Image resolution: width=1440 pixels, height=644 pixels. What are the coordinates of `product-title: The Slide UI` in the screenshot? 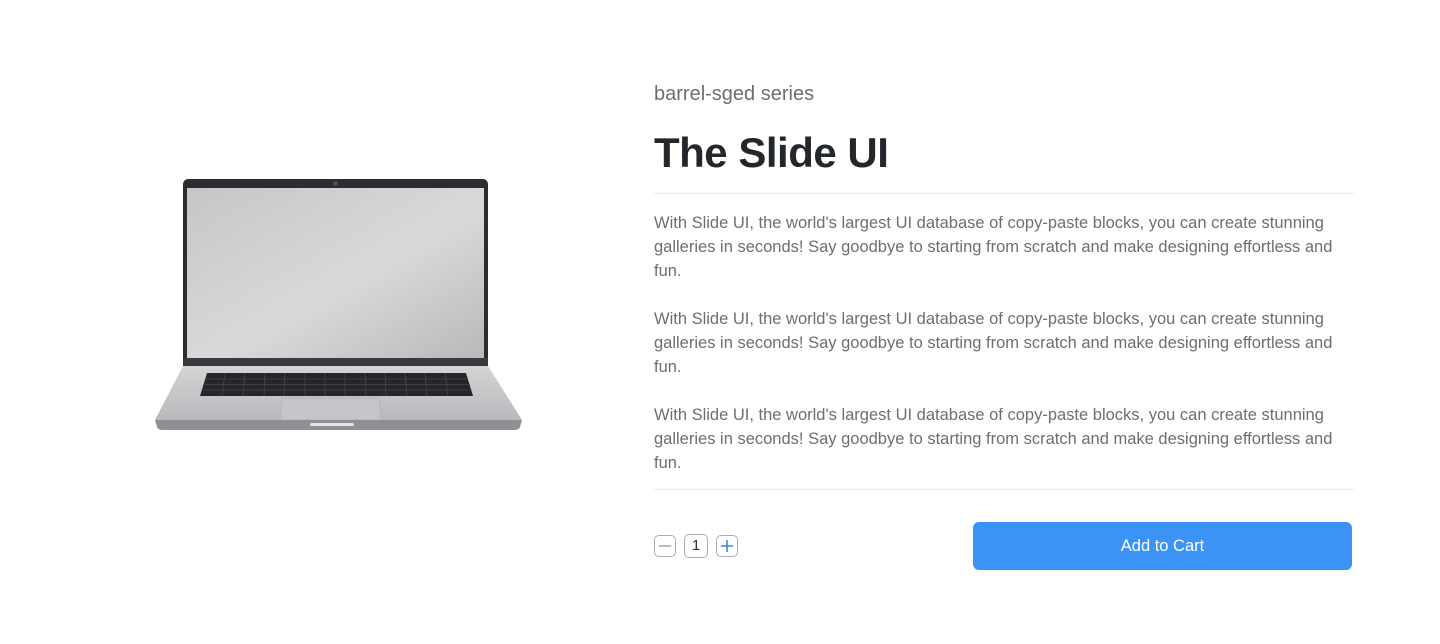 It's located at (771, 152).